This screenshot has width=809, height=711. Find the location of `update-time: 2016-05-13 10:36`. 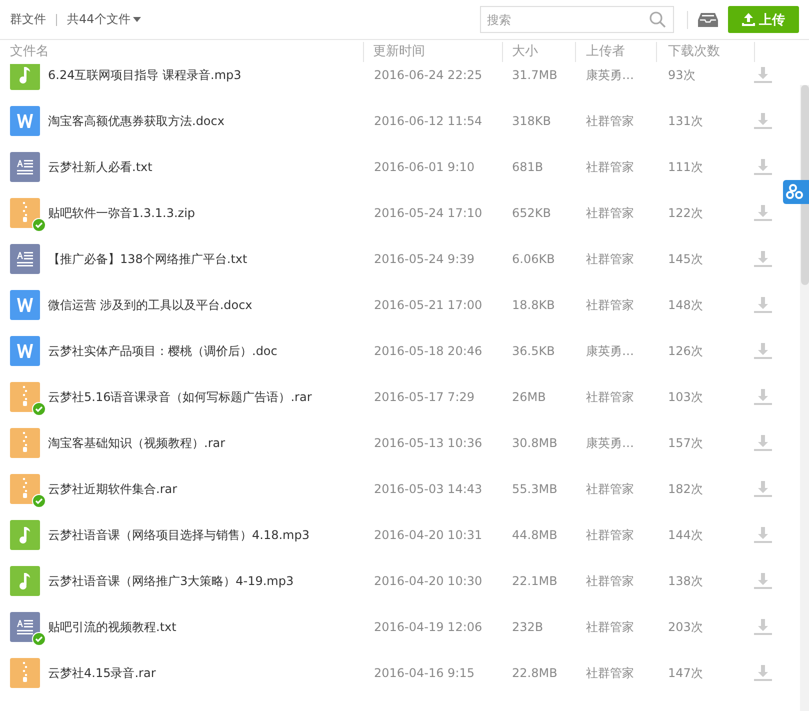

update-time: 2016-05-13 10:36 is located at coordinates (428, 443).